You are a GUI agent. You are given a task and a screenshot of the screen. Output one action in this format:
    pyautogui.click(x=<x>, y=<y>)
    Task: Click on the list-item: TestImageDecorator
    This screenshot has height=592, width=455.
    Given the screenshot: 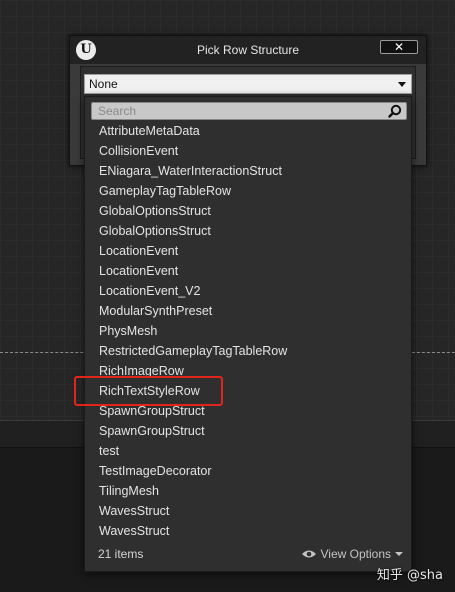 What is the action you would take?
    pyautogui.click(x=248, y=471)
    